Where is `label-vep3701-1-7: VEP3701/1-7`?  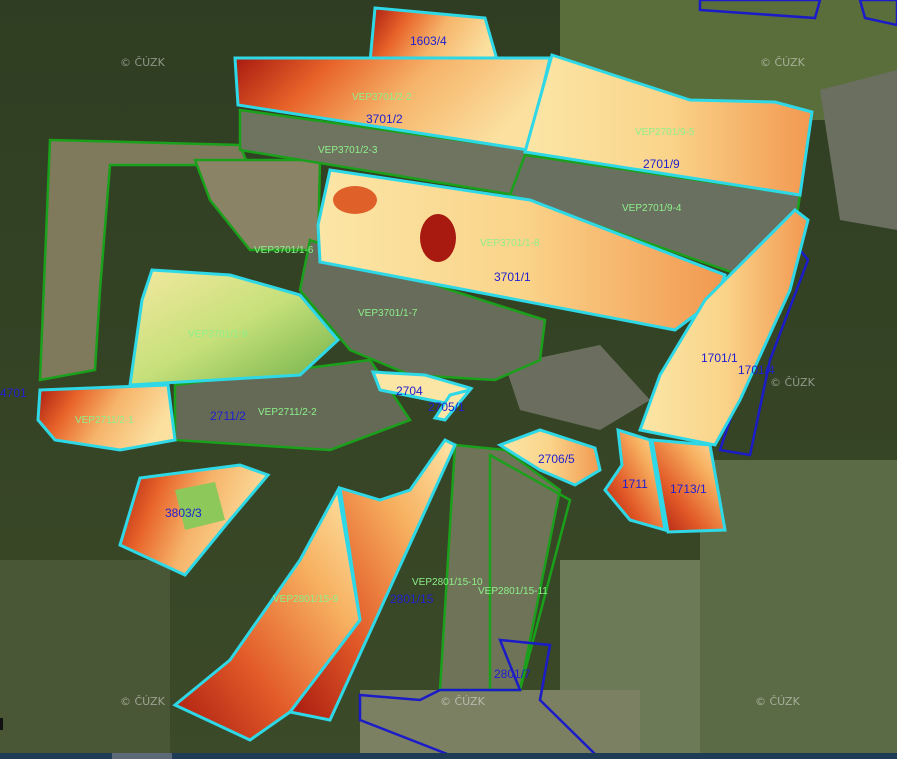 label-vep3701-1-7: VEP3701/1-7 is located at coordinates (388, 313).